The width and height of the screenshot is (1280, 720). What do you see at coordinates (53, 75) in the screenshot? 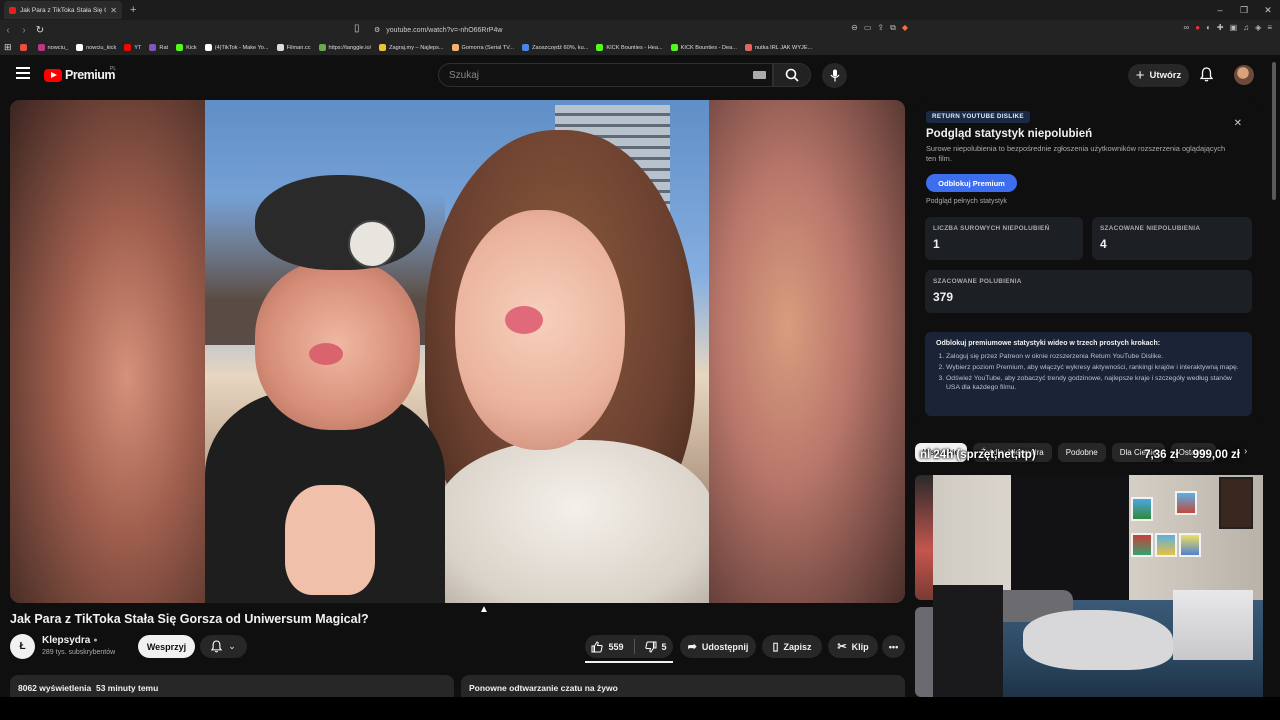
I see `youtube-play-icon` at bounding box center [53, 75].